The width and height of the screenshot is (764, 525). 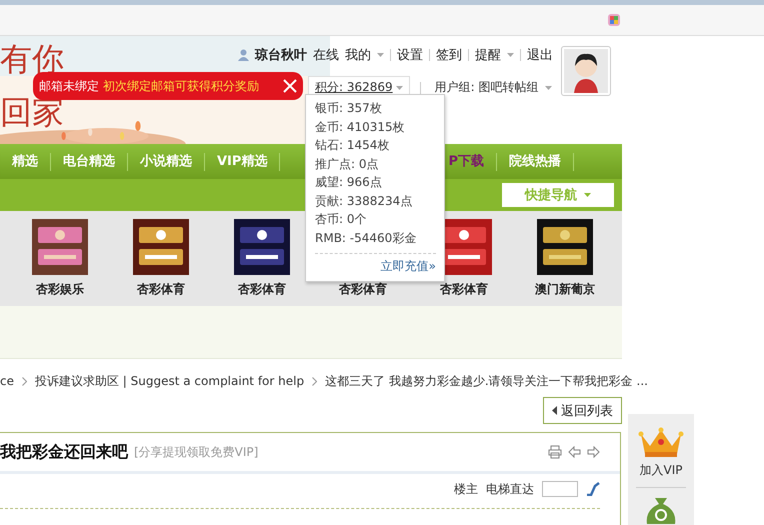 I want to click on notice-label: 邮箱未绑定, so click(x=69, y=86).